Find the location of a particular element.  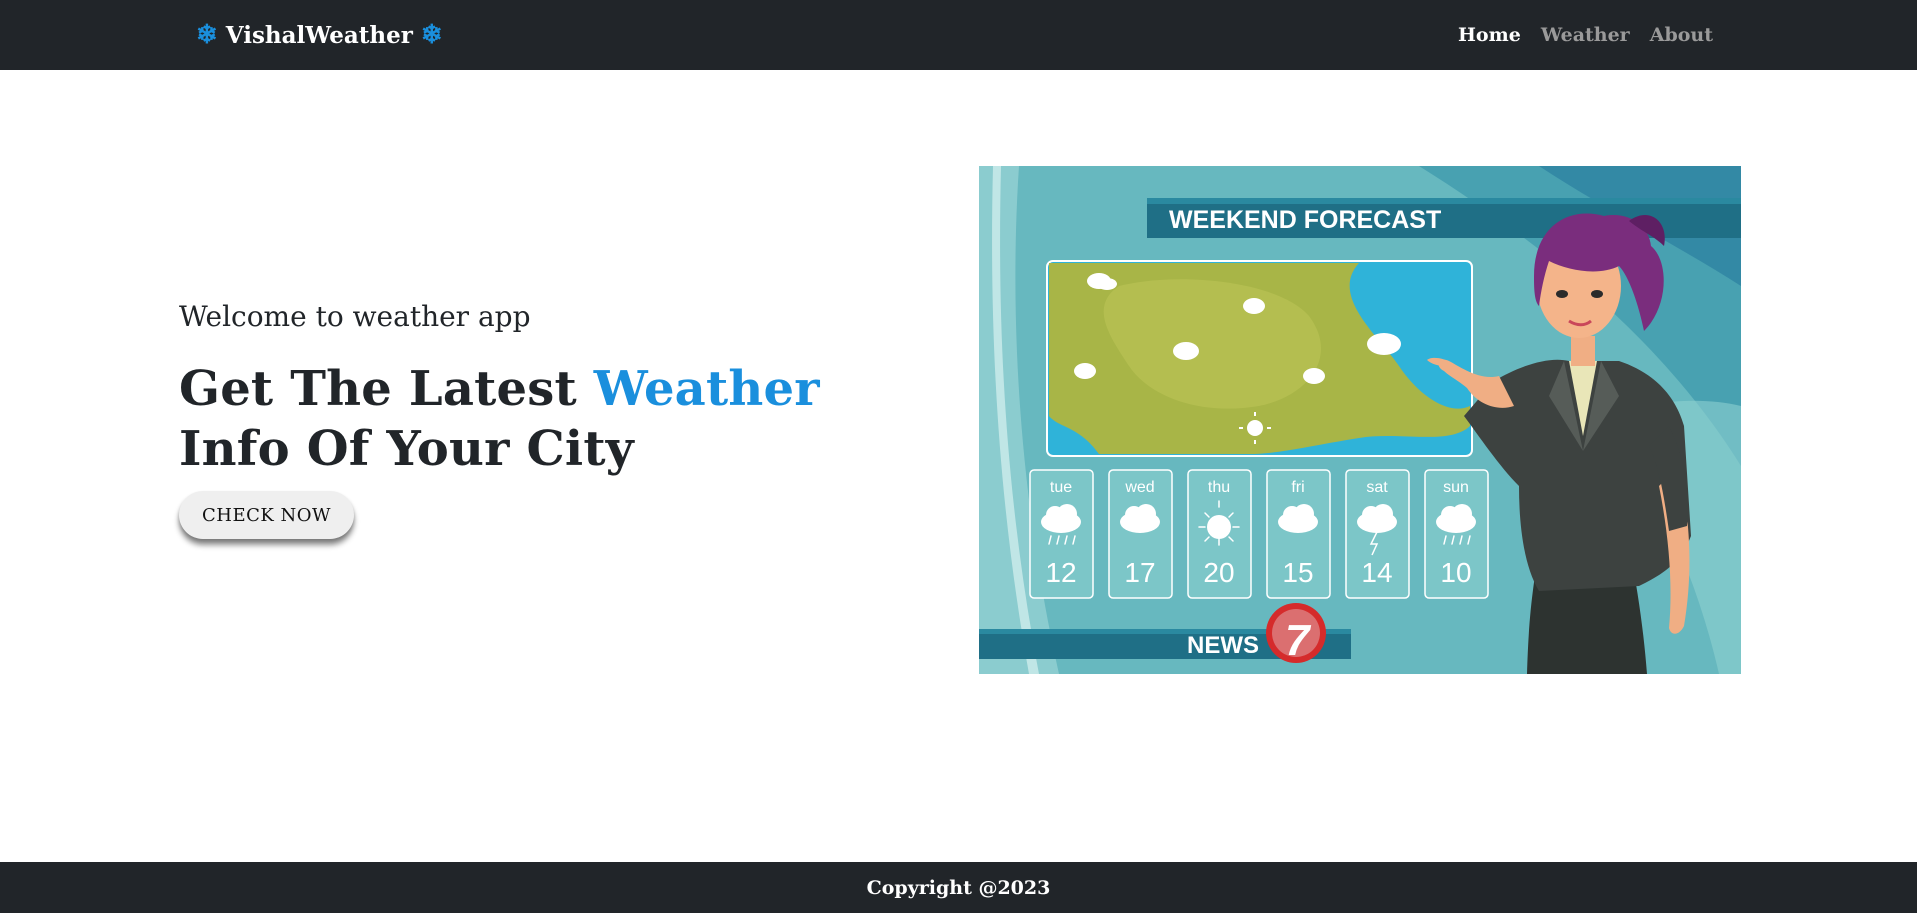

top-navbar: ❄ VishalWeather ❄ Home Weather About is located at coordinates (958, 35).